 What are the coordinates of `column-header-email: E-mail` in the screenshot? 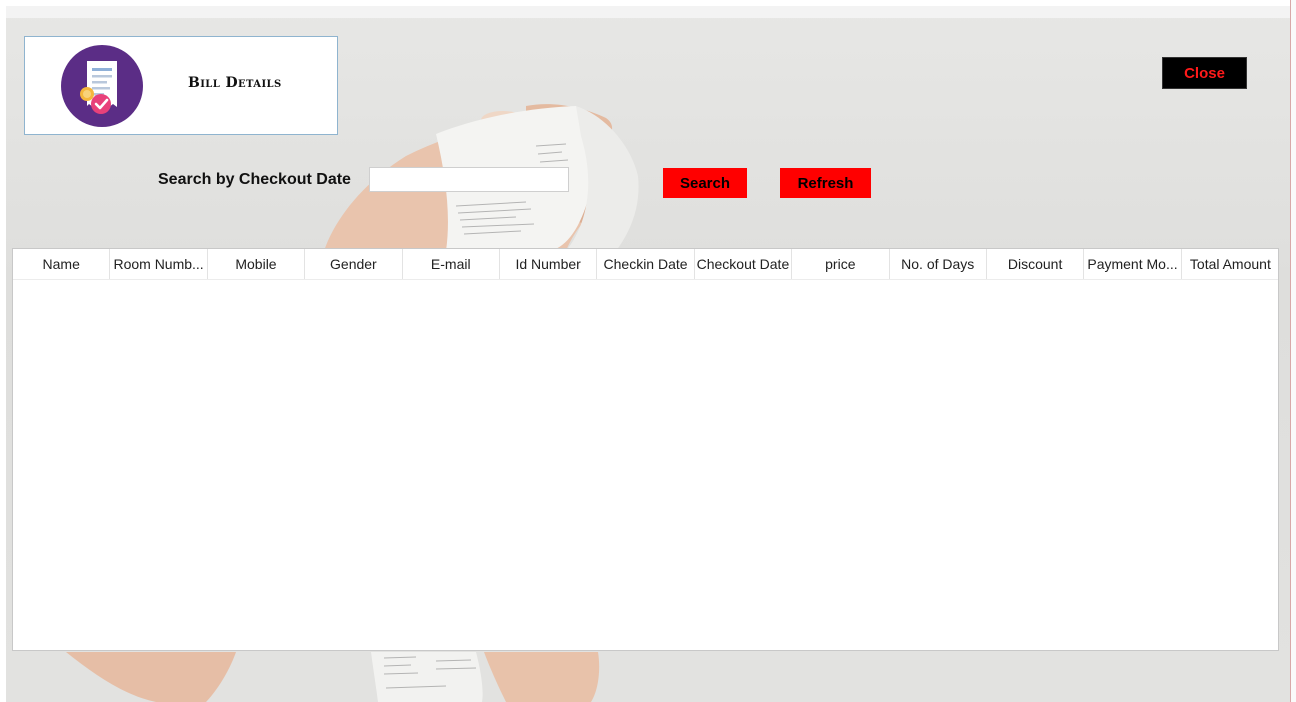 It's located at (451, 264).